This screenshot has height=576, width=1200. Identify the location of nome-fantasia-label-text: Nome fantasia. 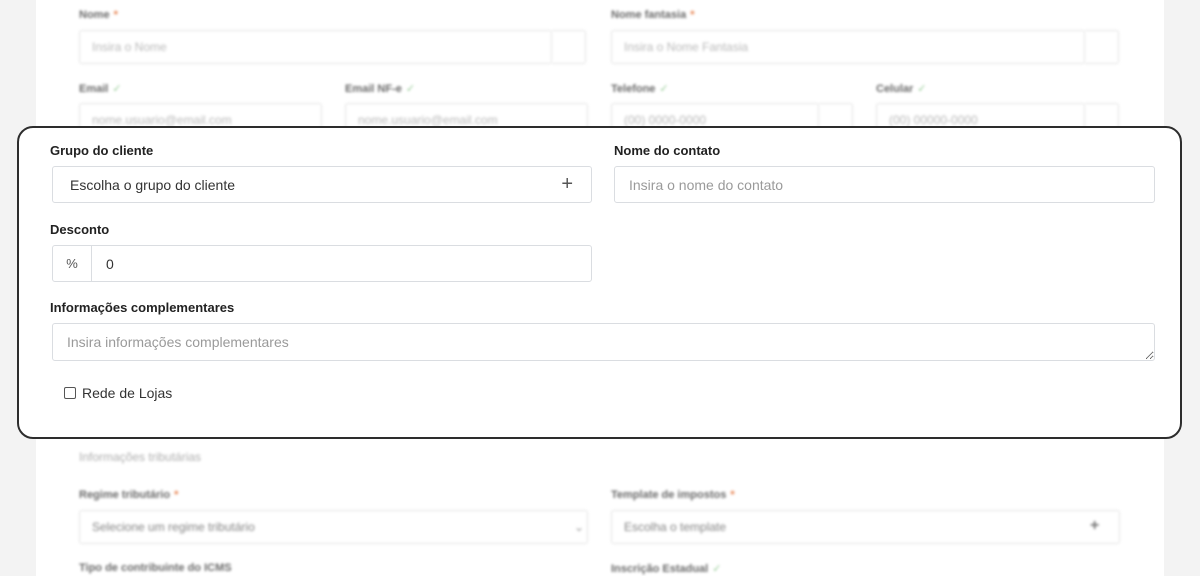
(649, 15).